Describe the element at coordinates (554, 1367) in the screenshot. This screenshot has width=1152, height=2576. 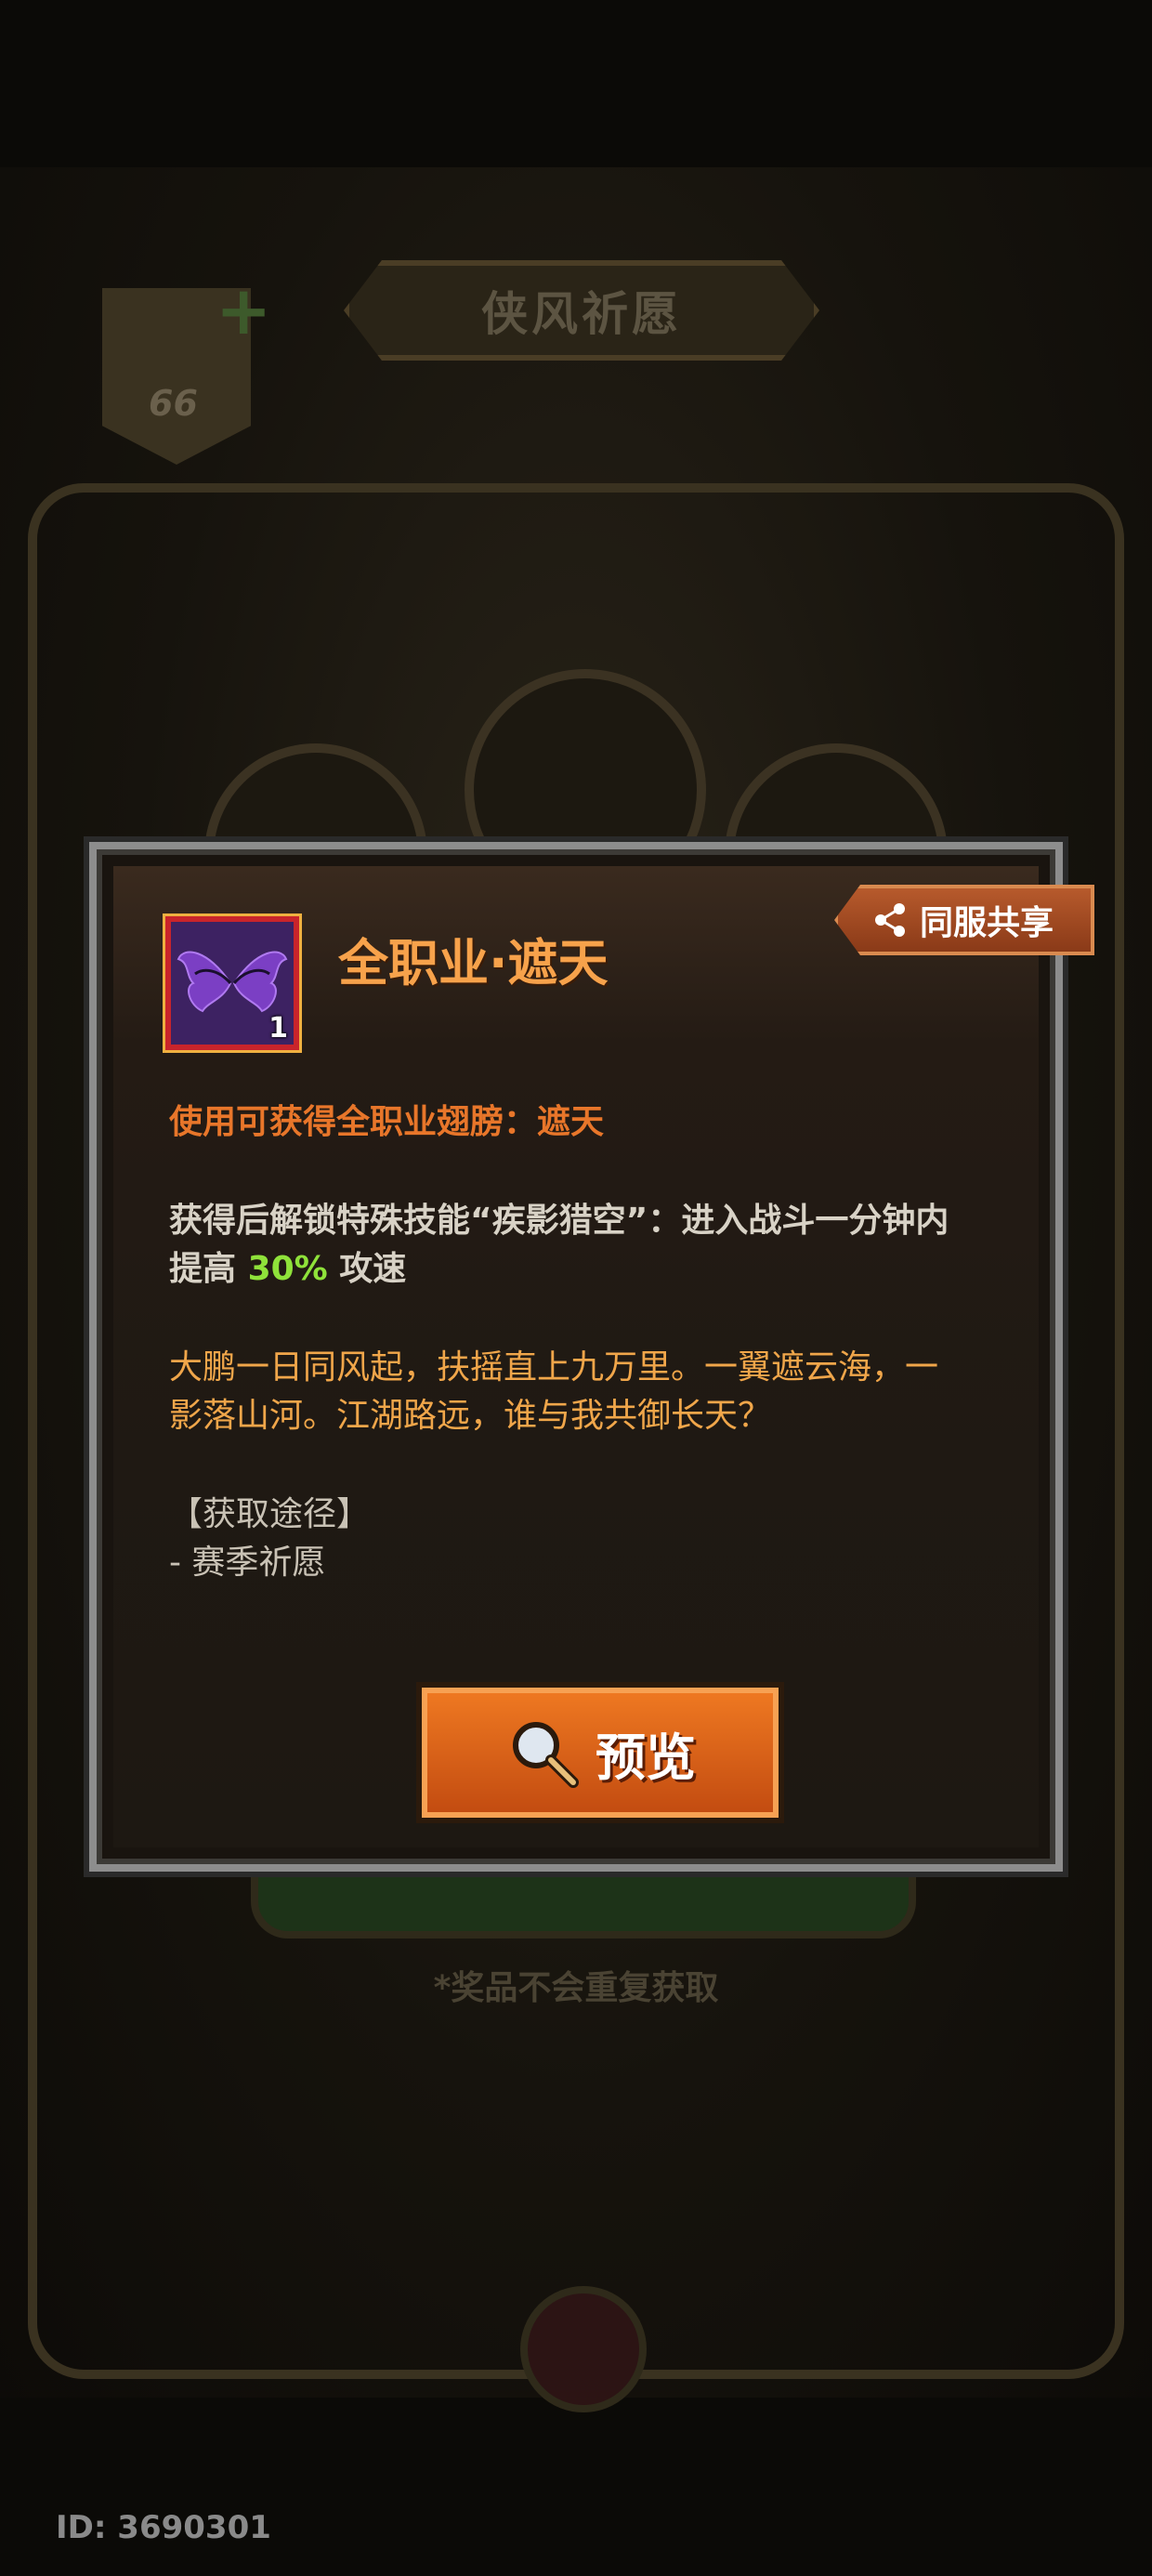
I see `flavor-text-line1: 大鹏一日同风起，扶摇直上九万里。一翼遮云海，一` at that location.